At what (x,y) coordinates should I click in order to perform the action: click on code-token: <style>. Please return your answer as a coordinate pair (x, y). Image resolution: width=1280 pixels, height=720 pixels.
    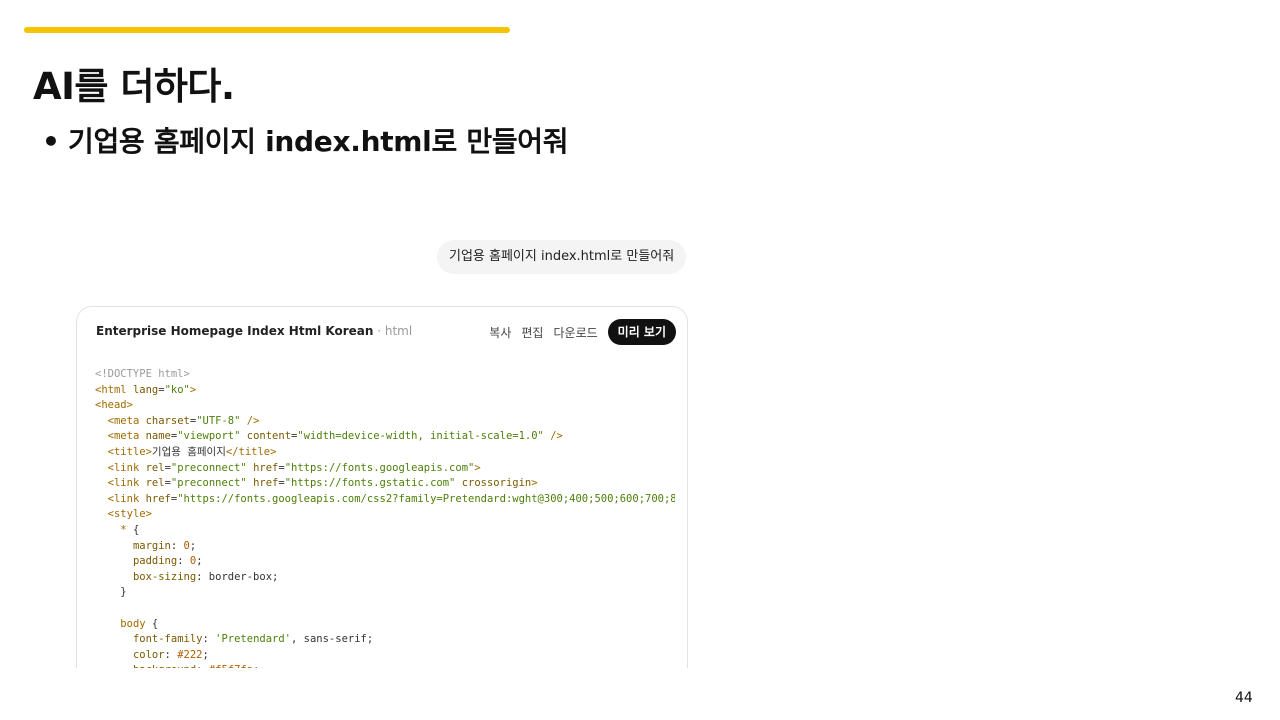
    Looking at the image, I should click on (129, 514).